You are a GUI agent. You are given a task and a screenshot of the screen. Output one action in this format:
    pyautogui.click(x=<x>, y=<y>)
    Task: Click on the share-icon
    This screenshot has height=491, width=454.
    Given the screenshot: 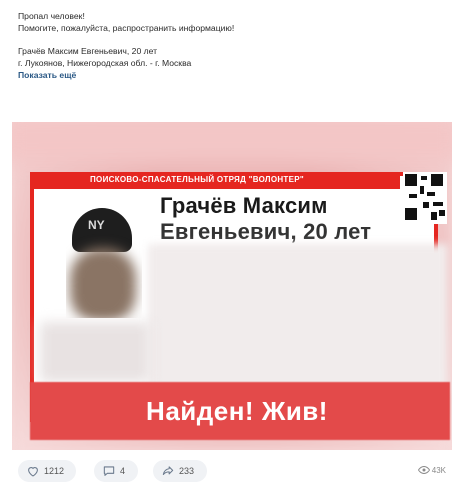 What is the action you would take?
    pyautogui.click(x=168, y=471)
    